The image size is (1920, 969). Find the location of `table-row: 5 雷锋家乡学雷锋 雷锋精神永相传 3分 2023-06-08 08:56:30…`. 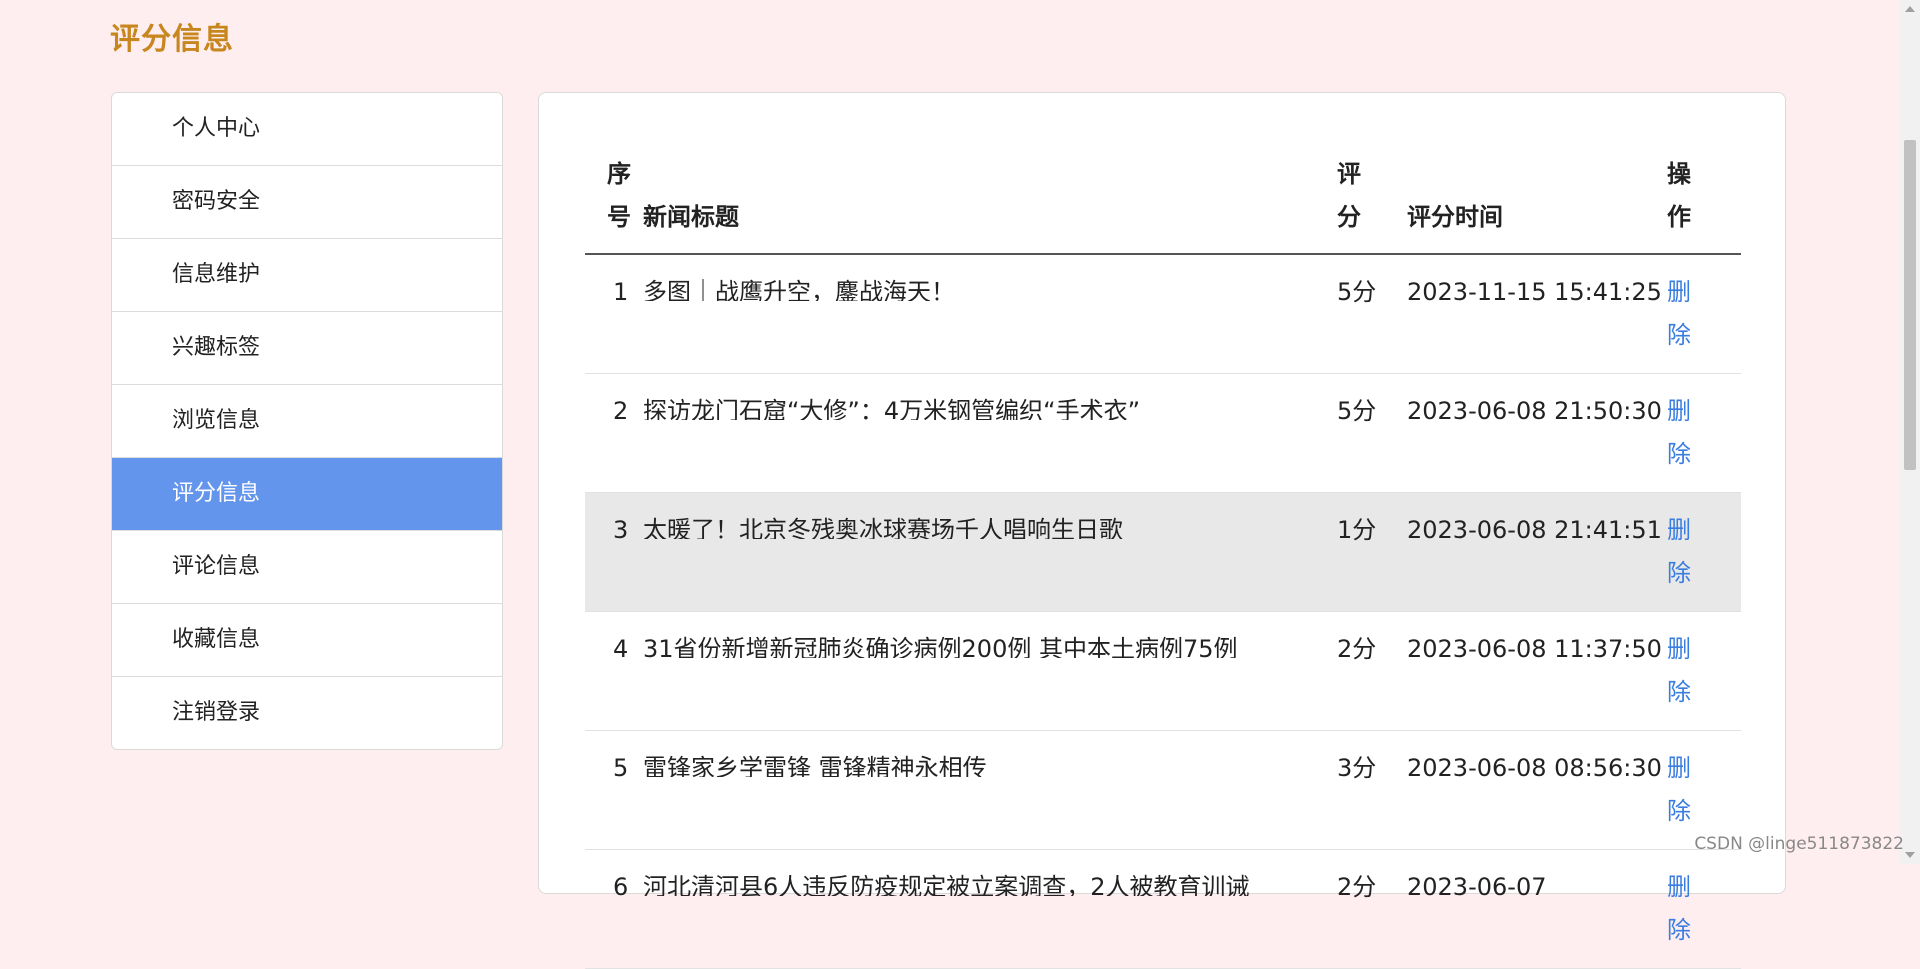

table-row: 5 雷锋家乡学雷锋 雷锋精神永相传 3分 2023-06-08 08:56:30… is located at coordinates (1163, 790).